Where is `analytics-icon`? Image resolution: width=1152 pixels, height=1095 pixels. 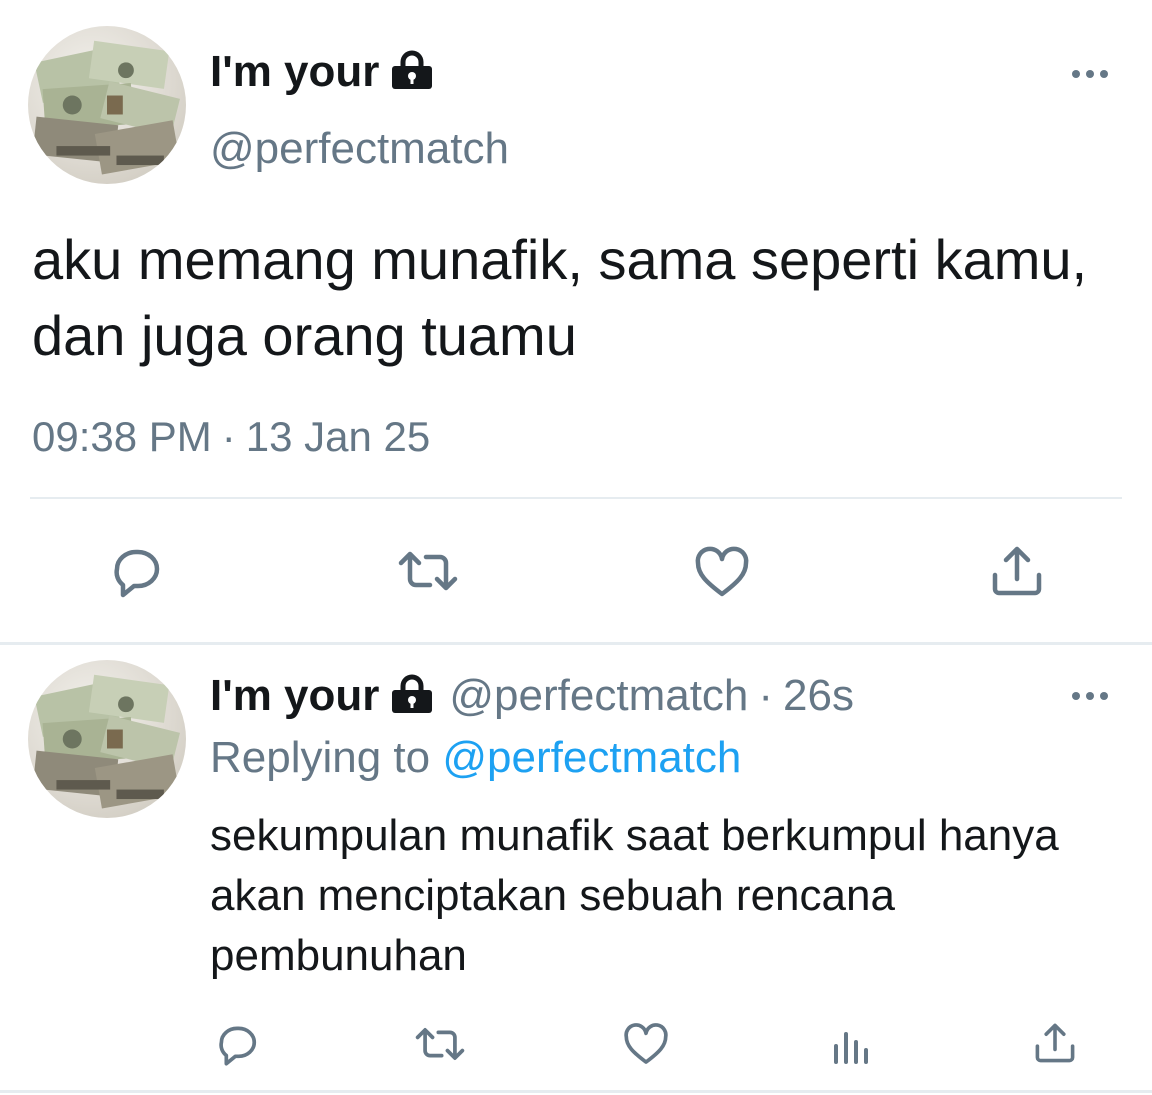
analytics-icon is located at coordinates (851, 1048).